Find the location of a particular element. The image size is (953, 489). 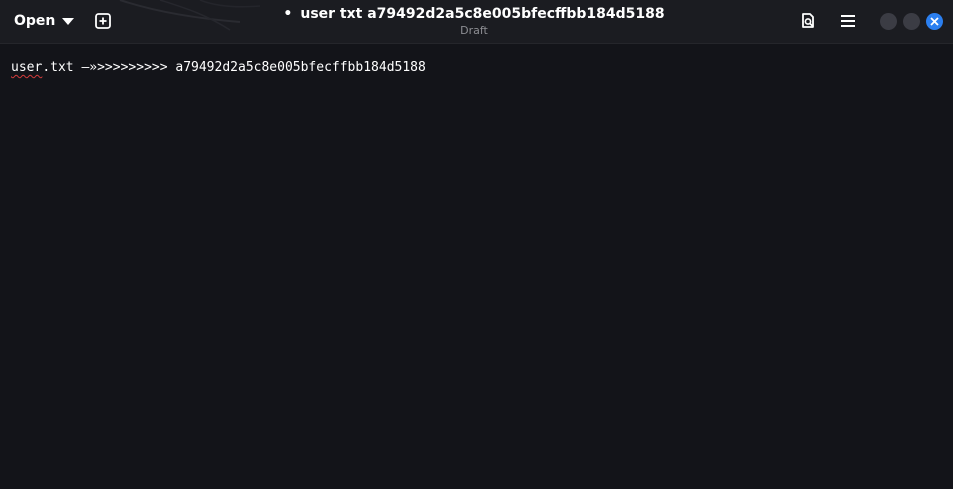

document-search-icon is located at coordinates (808, 20).